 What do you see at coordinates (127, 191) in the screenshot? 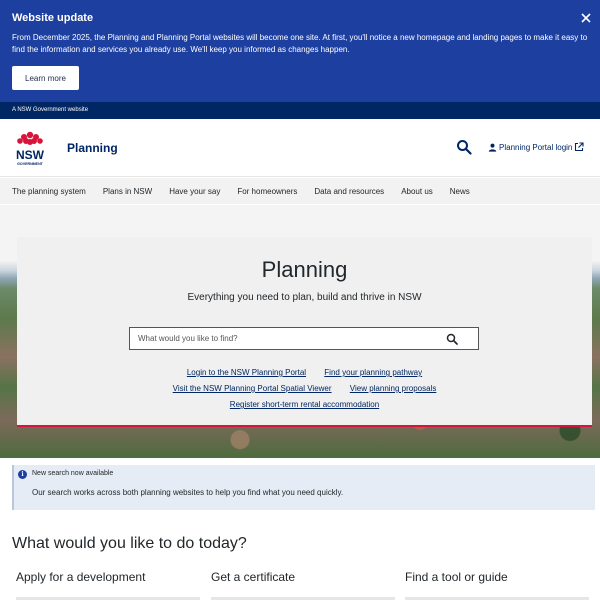
I see `nav-item-plans-in-nsw: Plans in NSW` at bounding box center [127, 191].